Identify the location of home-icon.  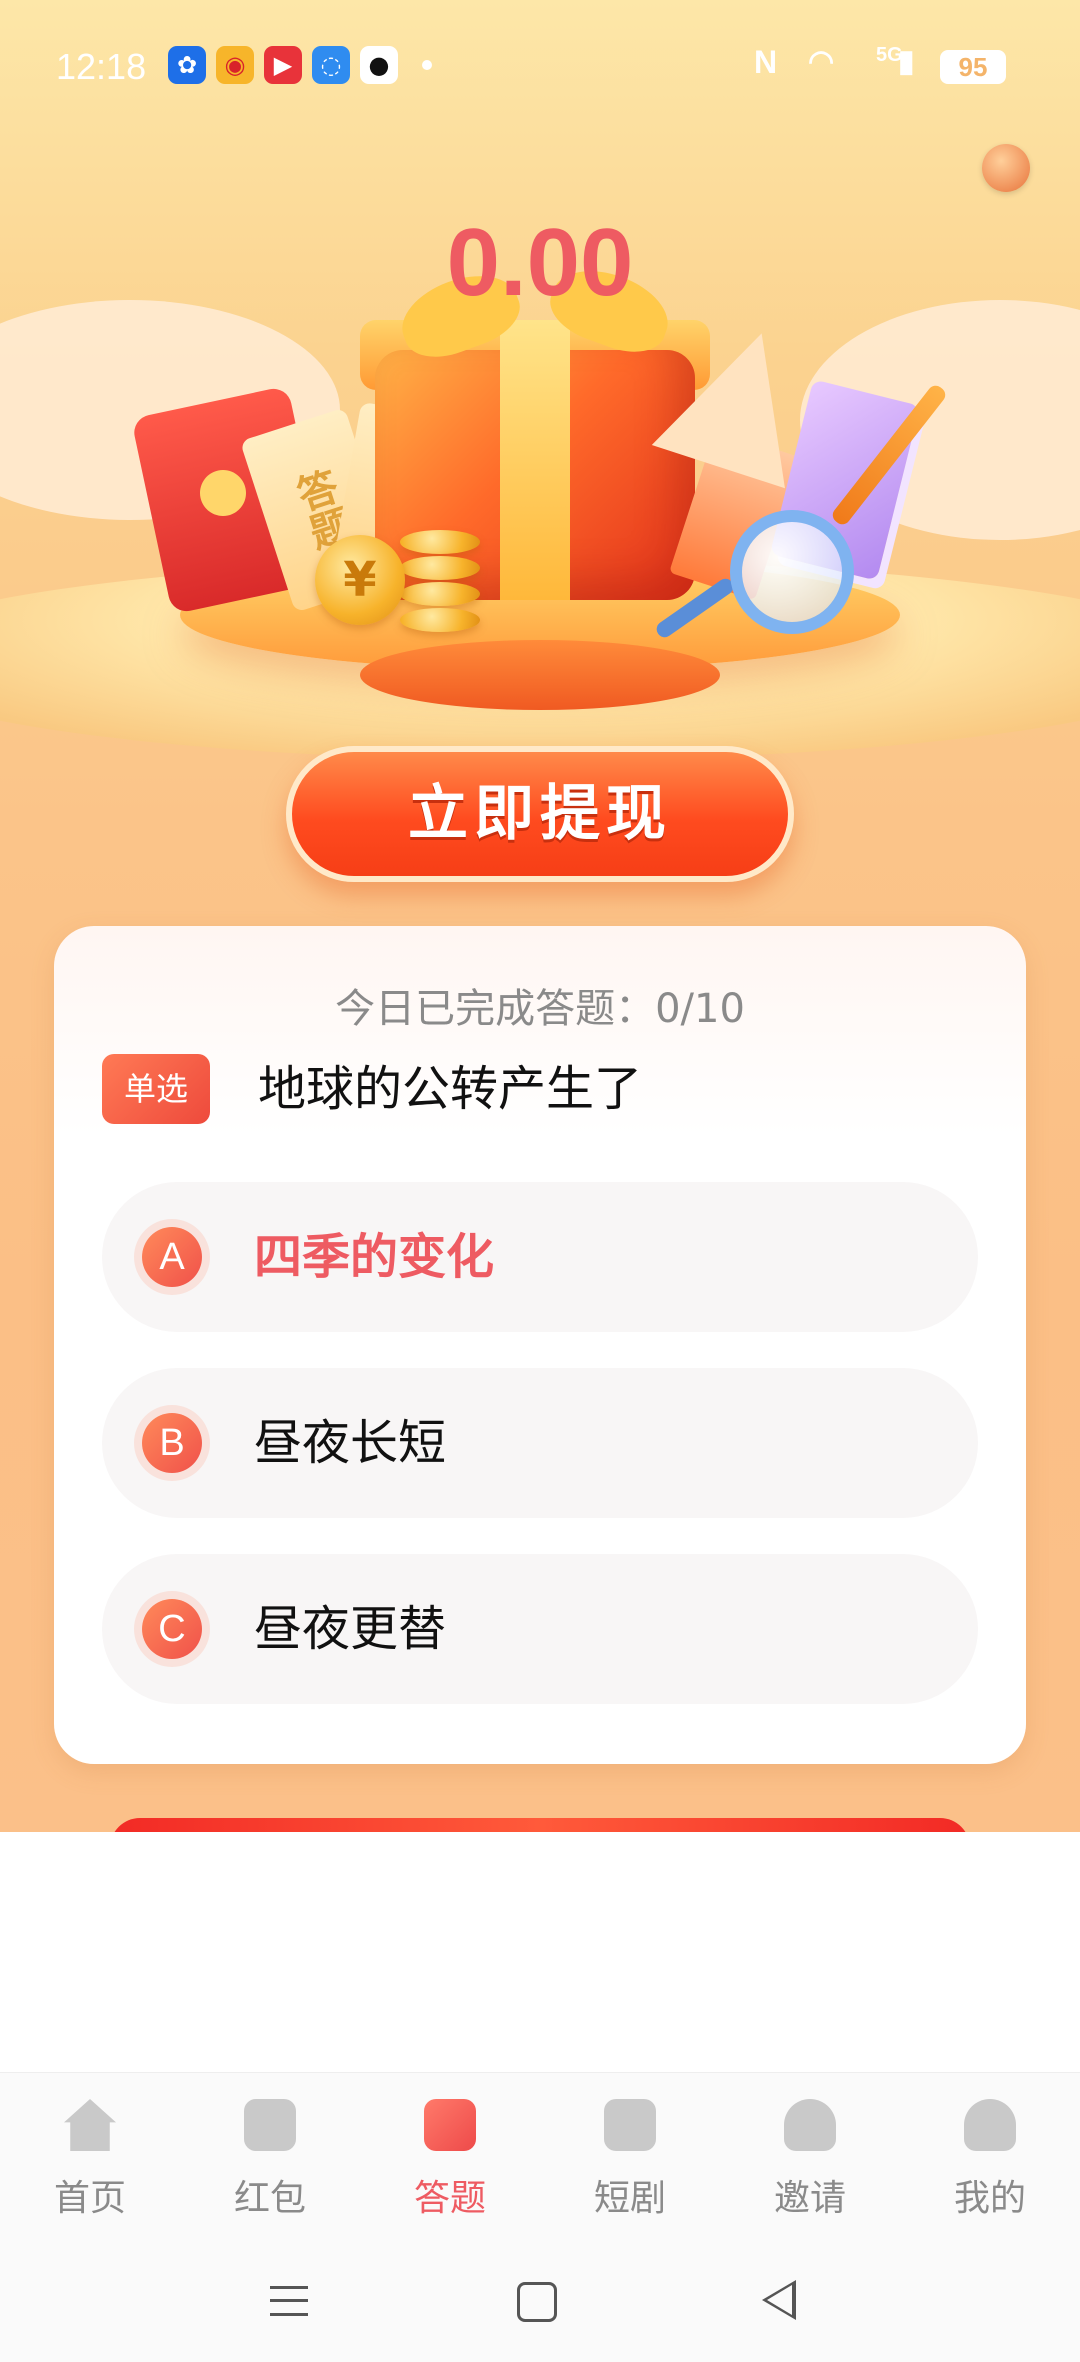
(90, 2125).